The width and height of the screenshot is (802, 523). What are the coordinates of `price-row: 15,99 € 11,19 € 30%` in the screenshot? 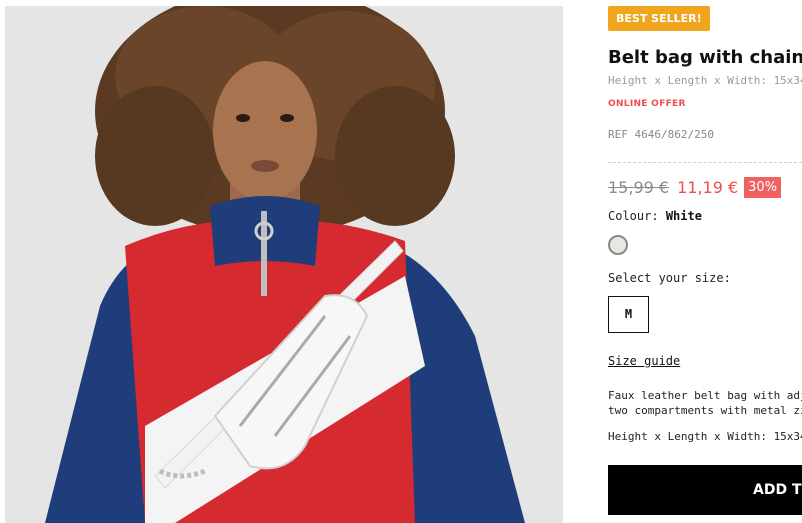 It's located at (695, 190).